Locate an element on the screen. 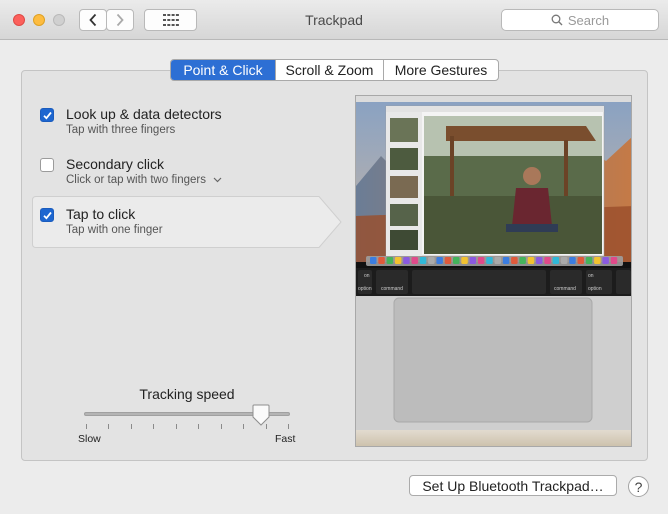  tracking-speed-slider-knob is located at coordinates (261, 415).